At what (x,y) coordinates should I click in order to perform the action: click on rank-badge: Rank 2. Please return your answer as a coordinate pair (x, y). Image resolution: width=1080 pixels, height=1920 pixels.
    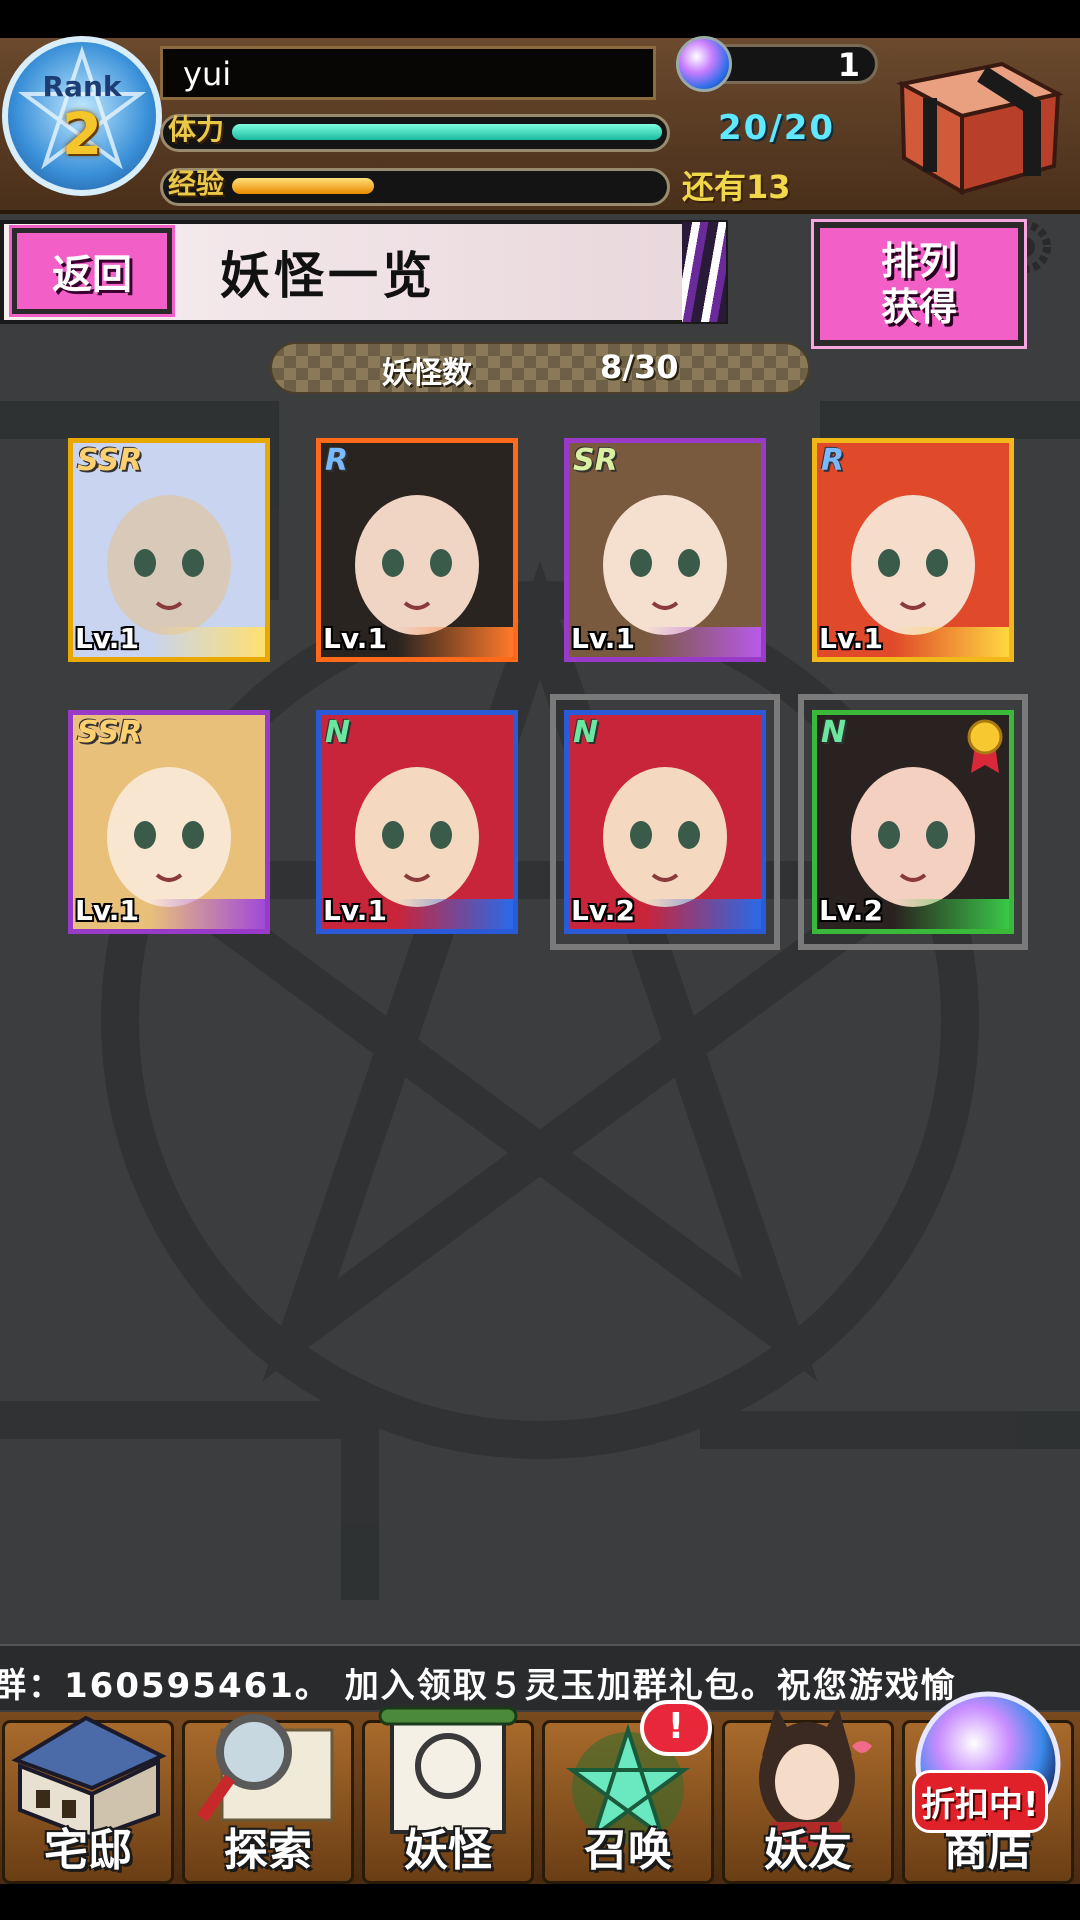
    Looking at the image, I should click on (82, 116).